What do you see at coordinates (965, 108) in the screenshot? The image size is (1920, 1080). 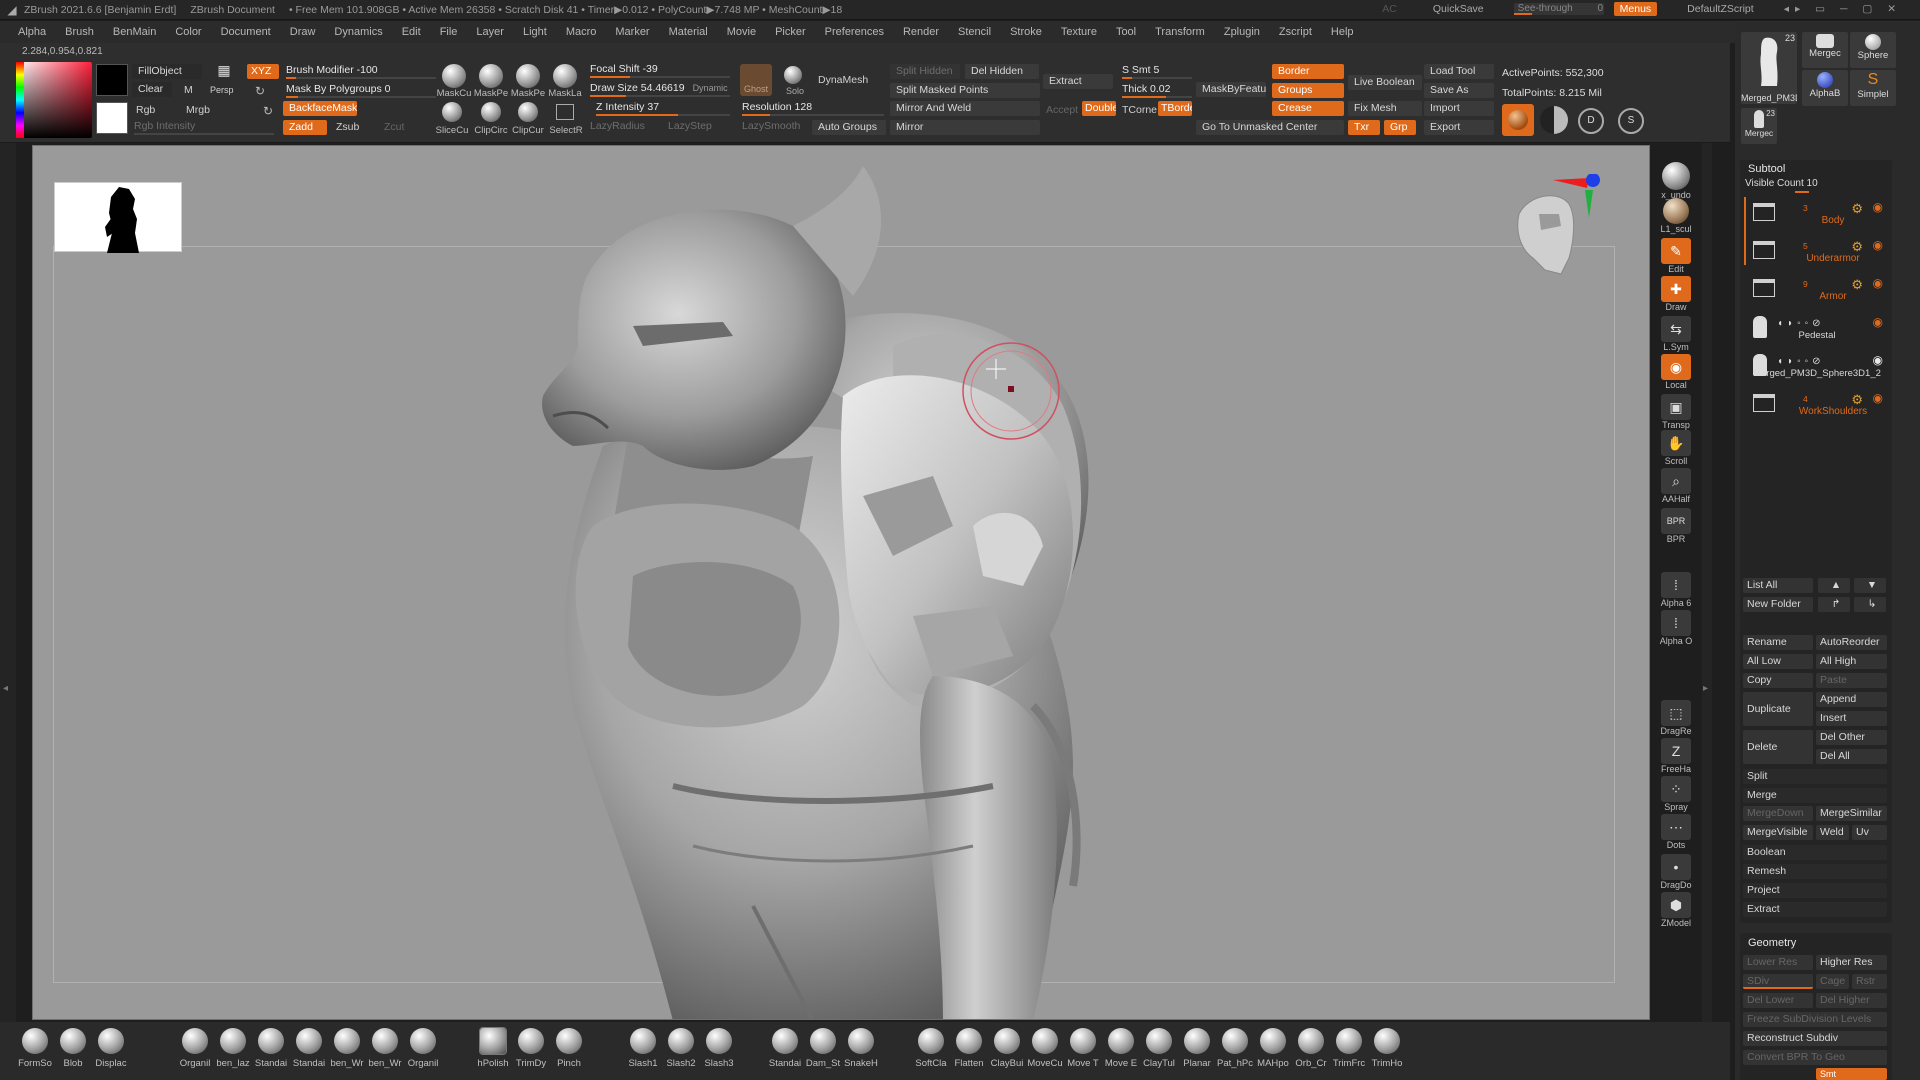 I see `mirror-and-weld-button: Mirror And Weld` at bounding box center [965, 108].